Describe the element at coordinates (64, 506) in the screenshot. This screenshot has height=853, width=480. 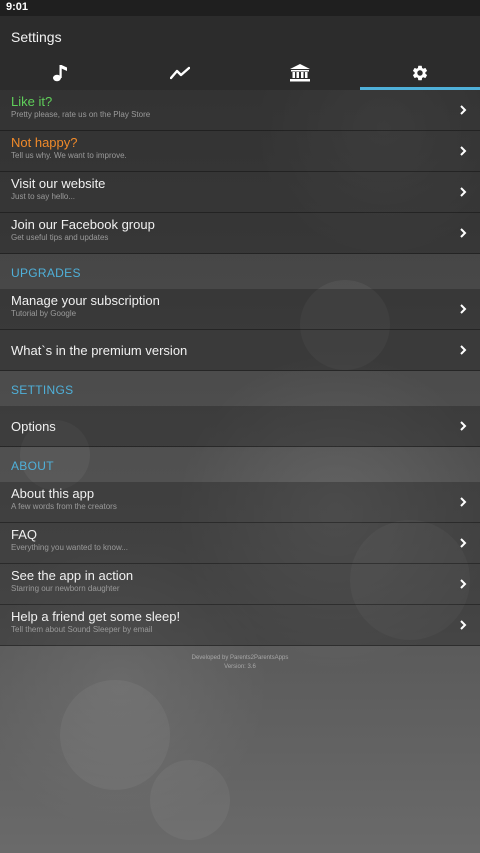
I see `about-app-subtitle: A few words from the creators` at that location.